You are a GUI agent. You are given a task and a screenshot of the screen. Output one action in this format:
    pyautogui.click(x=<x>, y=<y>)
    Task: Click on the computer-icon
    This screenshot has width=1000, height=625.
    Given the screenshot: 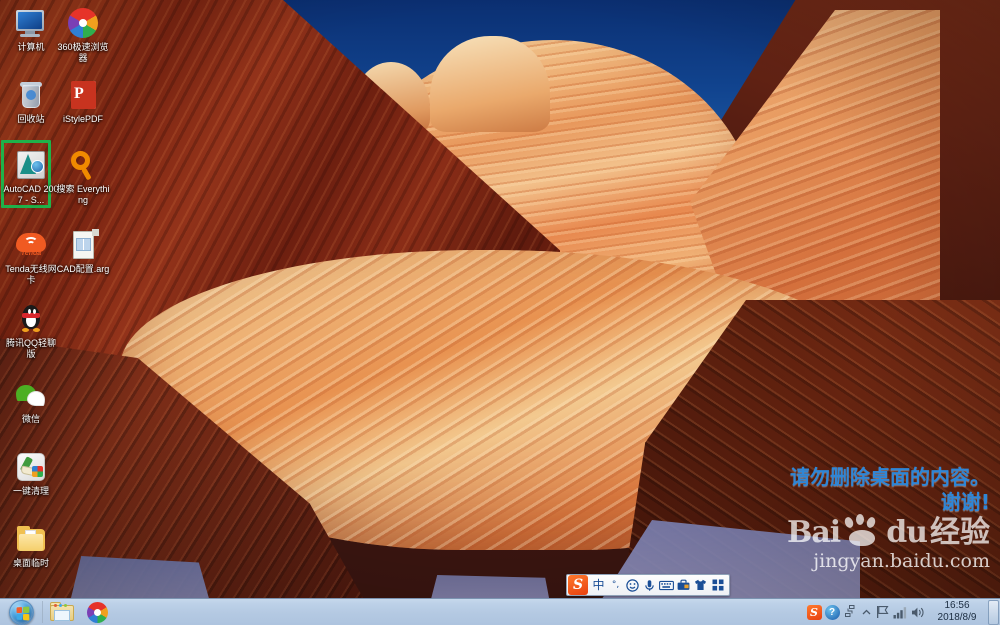 What is the action you would take?
    pyautogui.click(x=31, y=23)
    